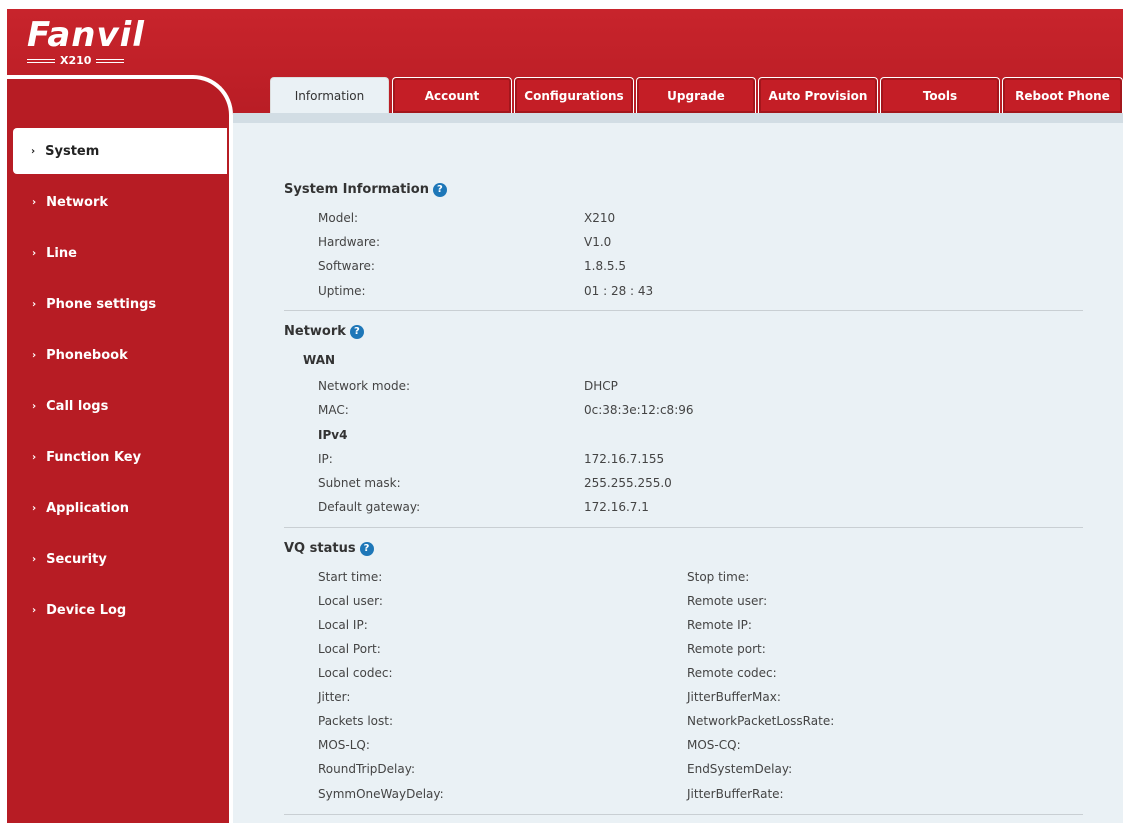 This screenshot has height=823, width=1123. Describe the element at coordinates (72, 151) in the screenshot. I see `sidebar-item-label: System` at that location.